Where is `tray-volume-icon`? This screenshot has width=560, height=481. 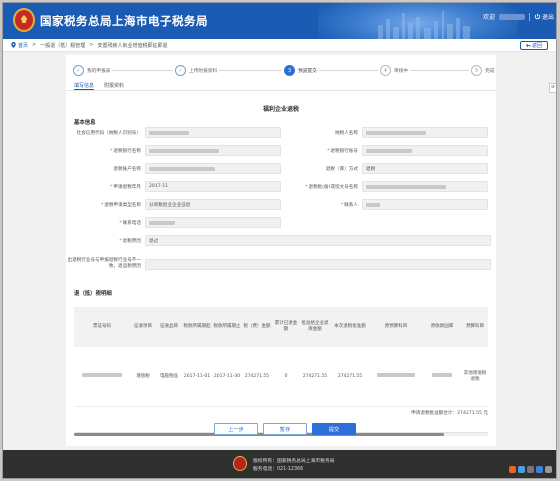 tray-volume-icon is located at coordinates (539, 469).